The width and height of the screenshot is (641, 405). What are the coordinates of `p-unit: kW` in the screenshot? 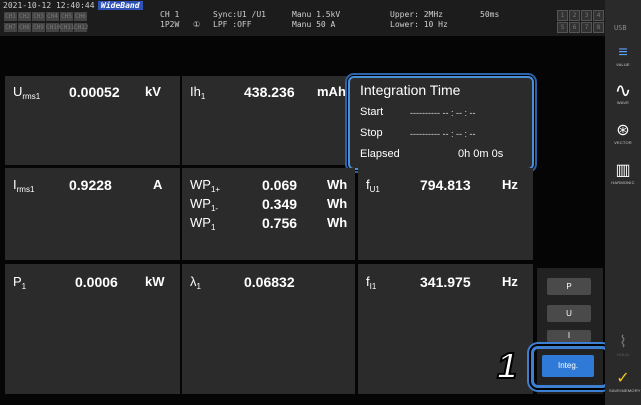 It's located at (155, 281).